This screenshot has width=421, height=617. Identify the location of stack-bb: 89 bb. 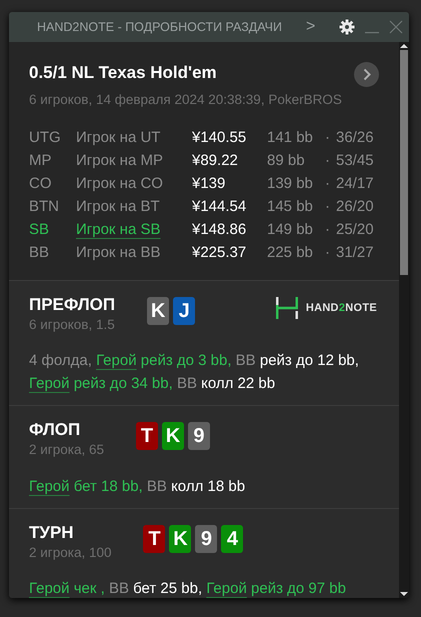
(286, 160).